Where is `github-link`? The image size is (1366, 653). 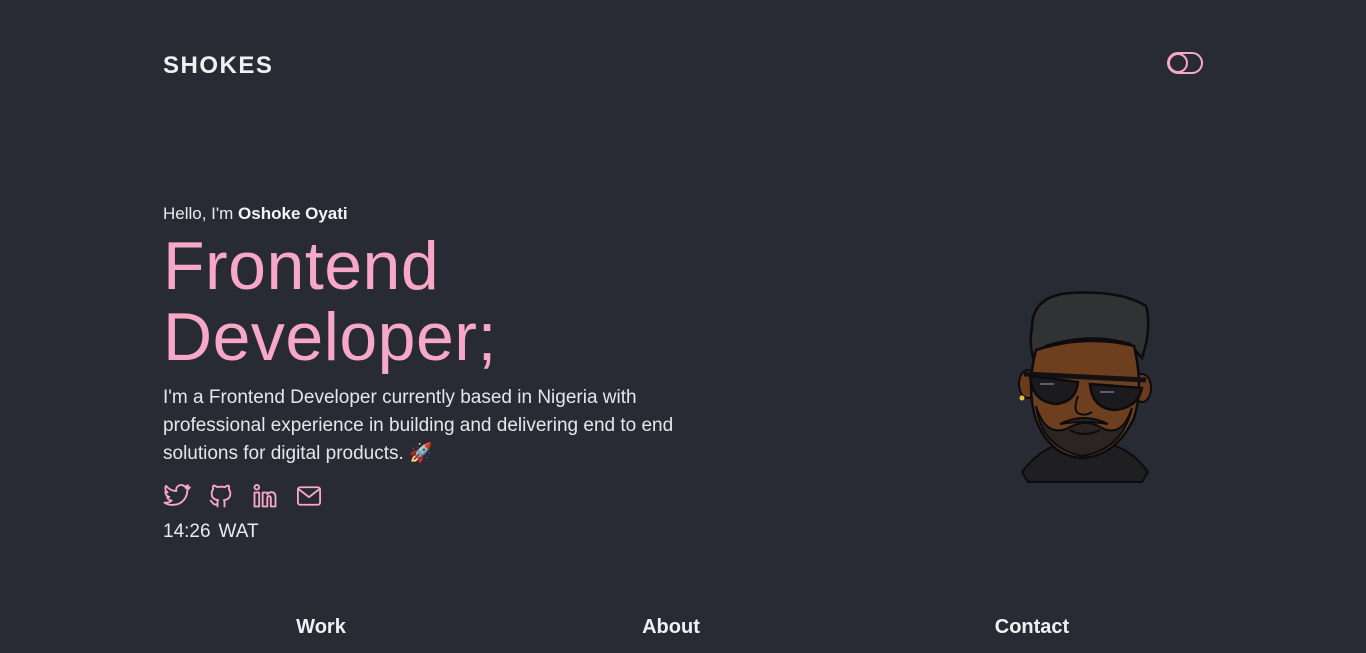 github-link is located at coordinates (221, 496).